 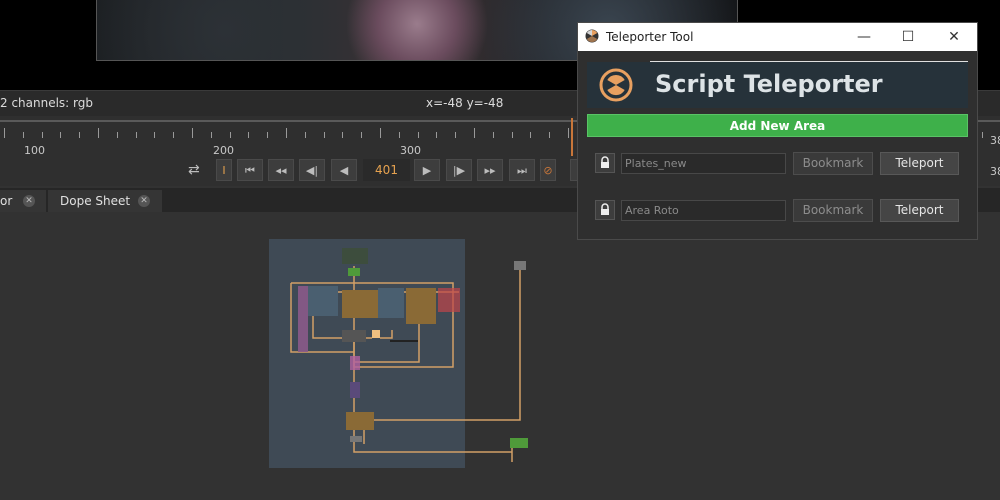 I want to click on area-name-field: Area Roto, so click(x=703, y=210).